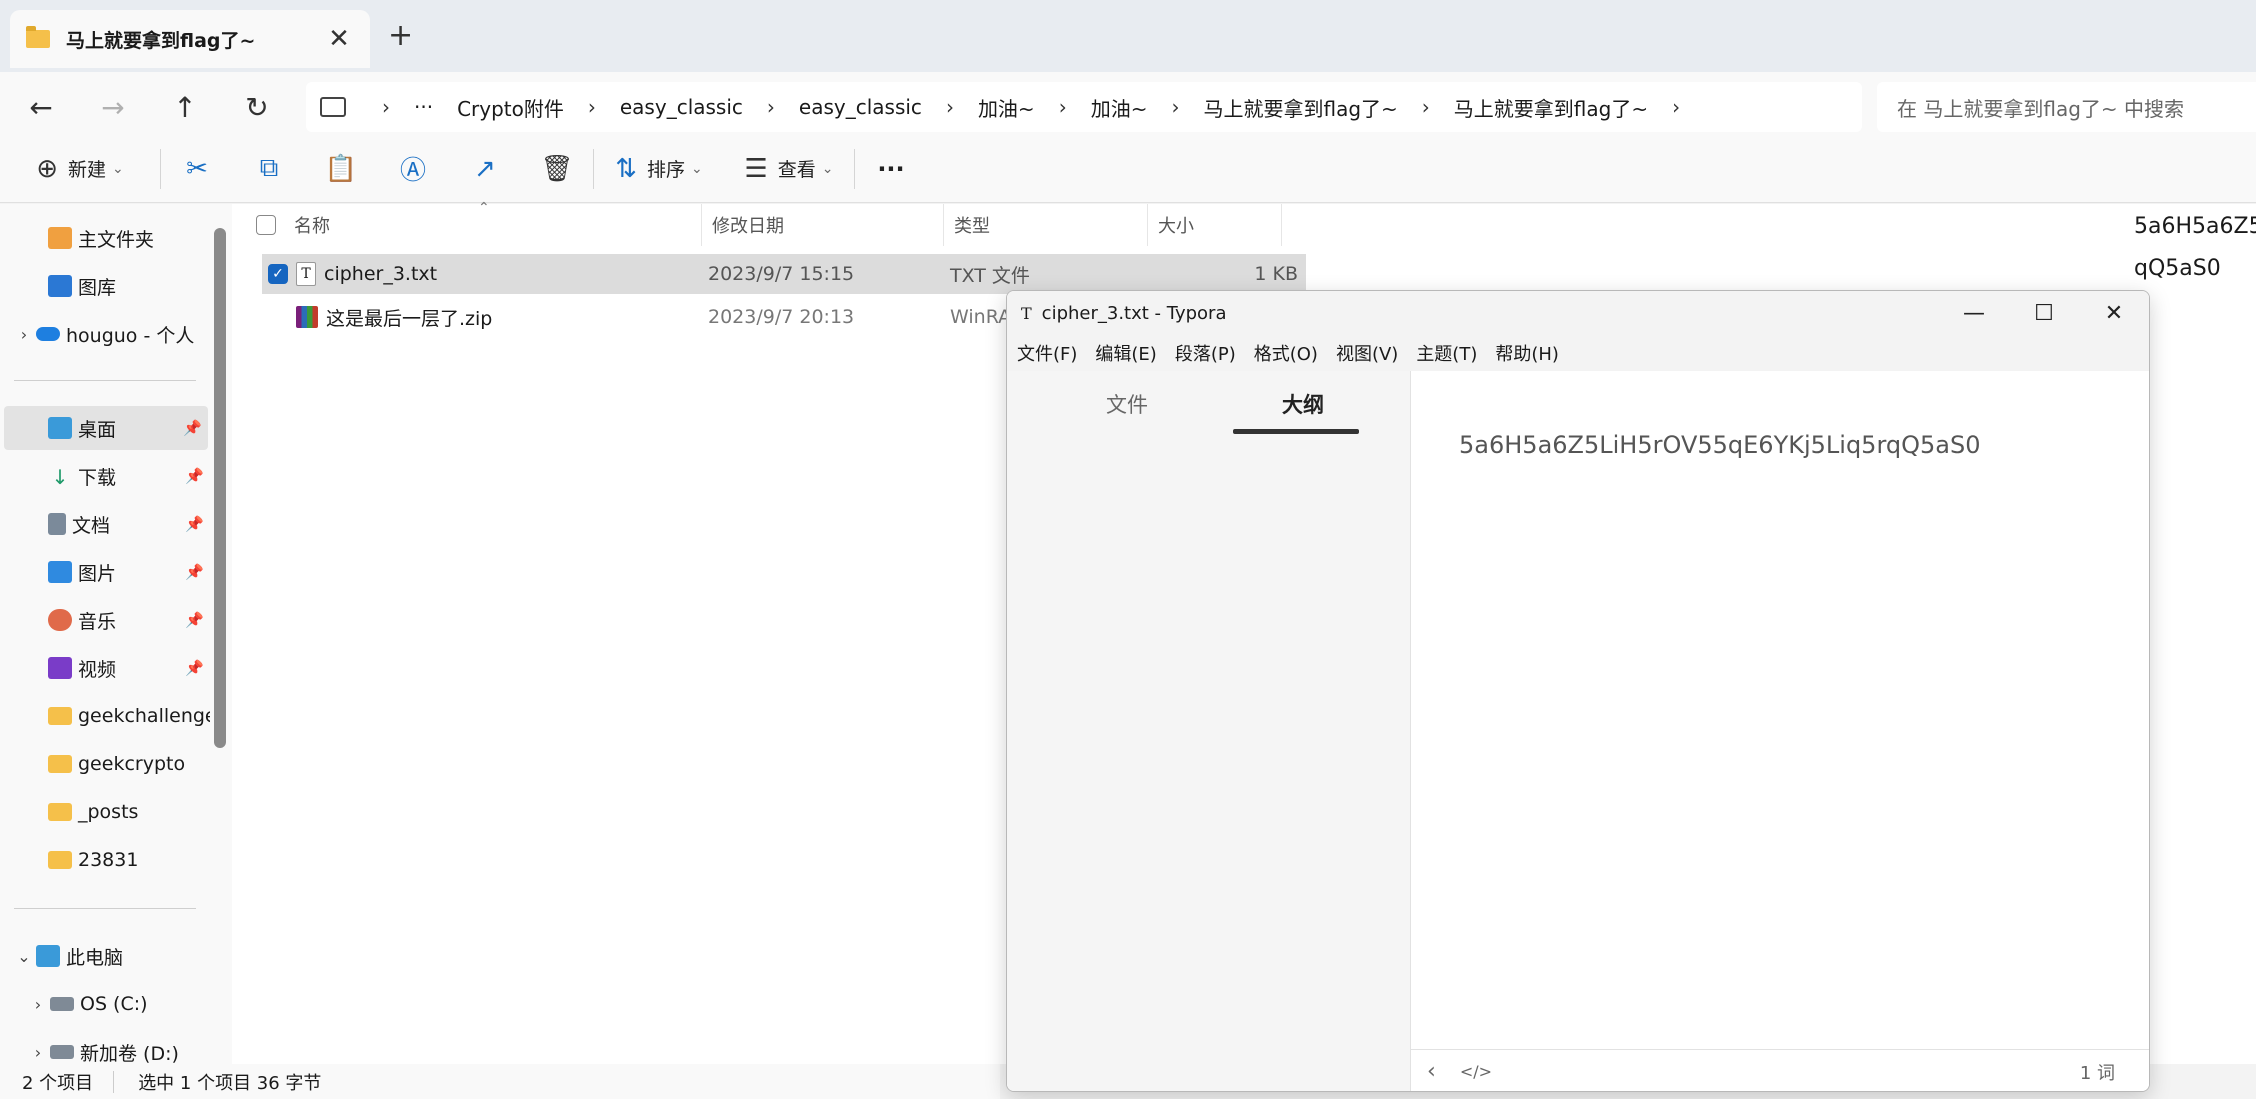 Image resolution: width=2256 pixels, height=1099 pixels. Describe the element at coordinates (266, 225) in the screenshot. I see `select-all-checkbox` at that location.